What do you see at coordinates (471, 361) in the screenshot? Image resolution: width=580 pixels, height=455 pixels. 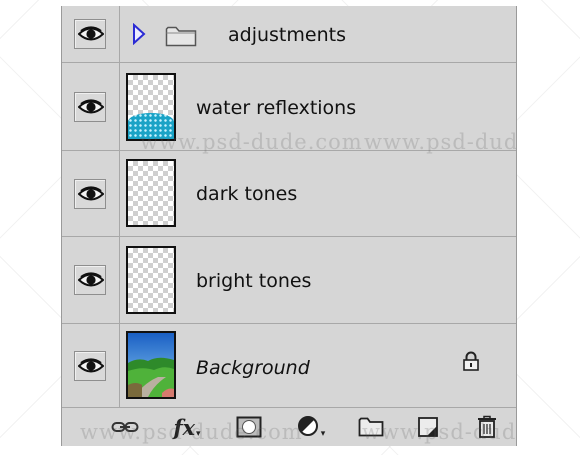 I see `lock-icon` at bounding box center [471, 361].